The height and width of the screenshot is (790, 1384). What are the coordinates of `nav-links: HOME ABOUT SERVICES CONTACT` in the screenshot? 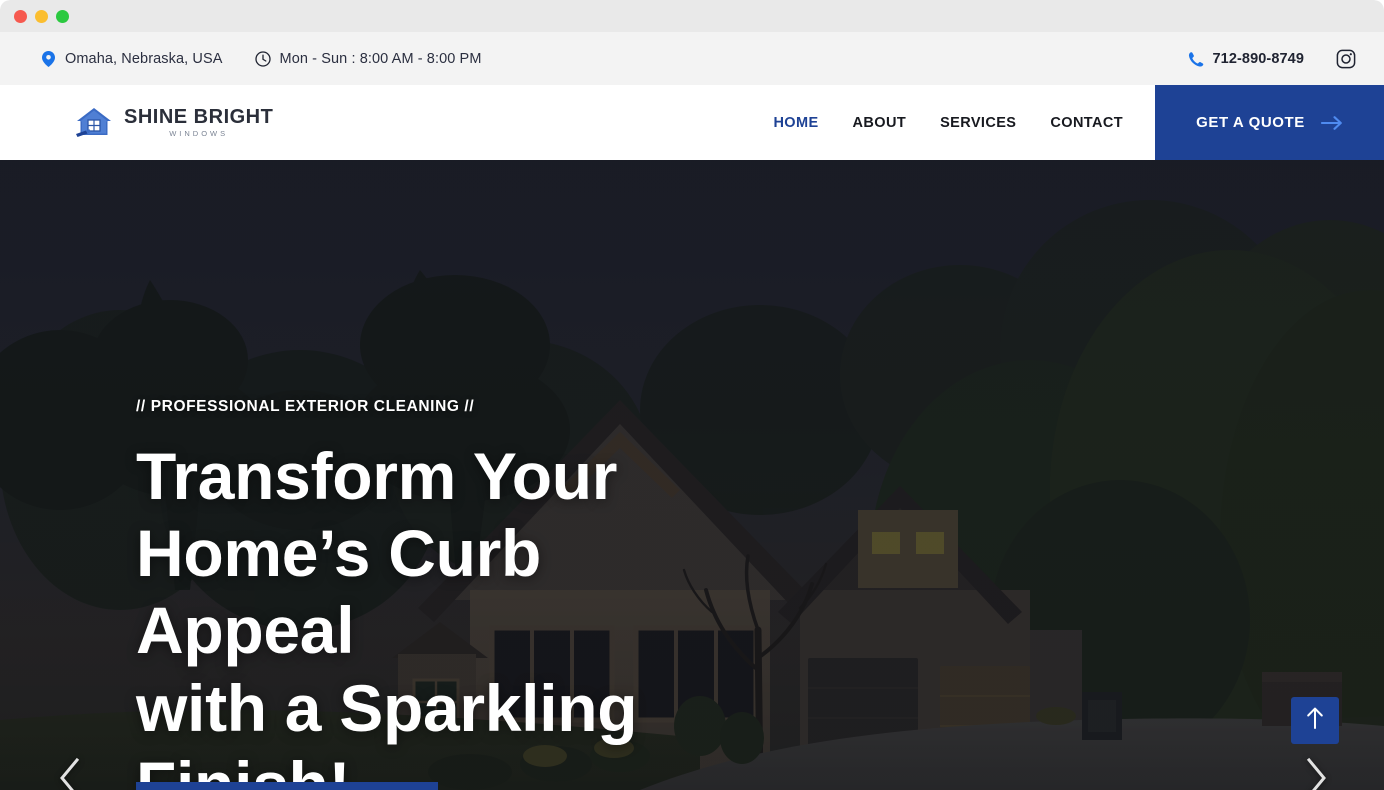 It's located at (948, 123).